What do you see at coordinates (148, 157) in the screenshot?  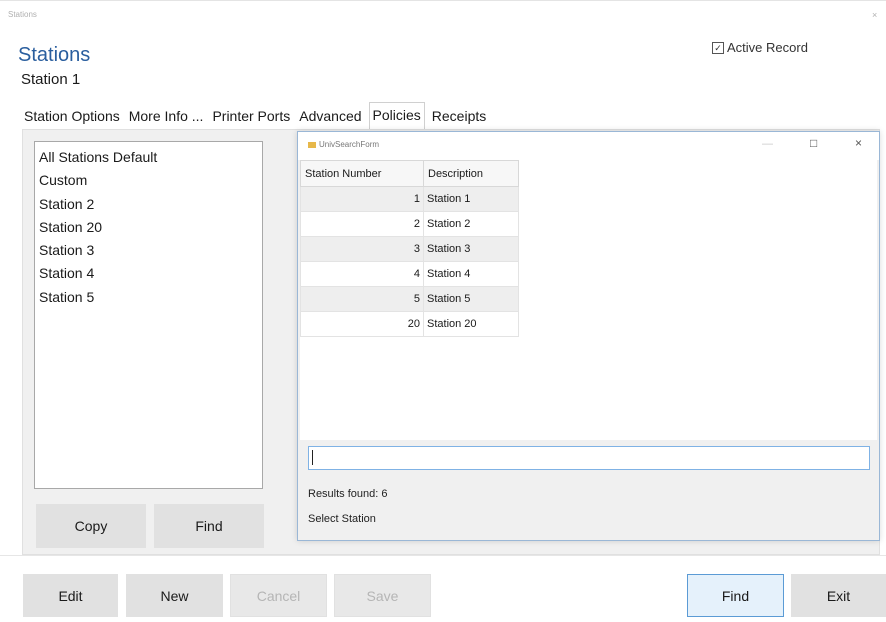 I see `list-item: All Stations Default` at bounding box center [148, 157].